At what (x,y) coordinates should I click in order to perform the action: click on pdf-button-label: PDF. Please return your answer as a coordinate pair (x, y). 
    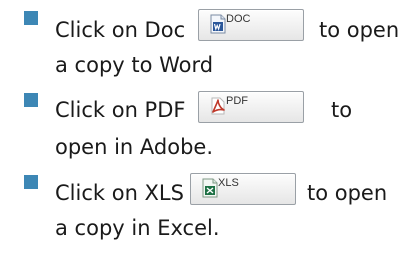
    Looking at the image, I should click on (237, 101).